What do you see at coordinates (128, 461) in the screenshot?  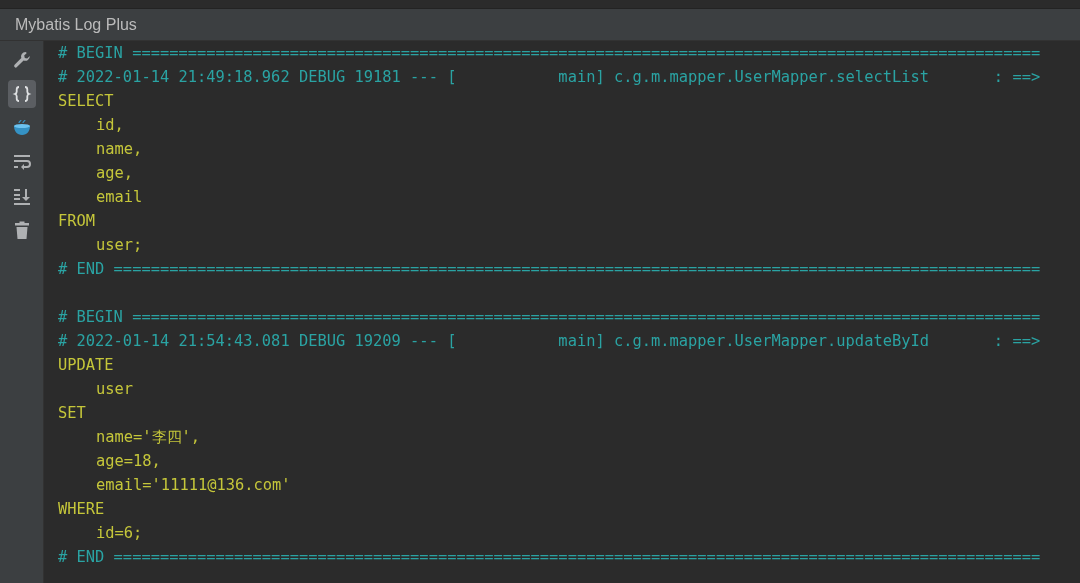 I see `sql-line: age=18,` at bounding box center [128, 461].